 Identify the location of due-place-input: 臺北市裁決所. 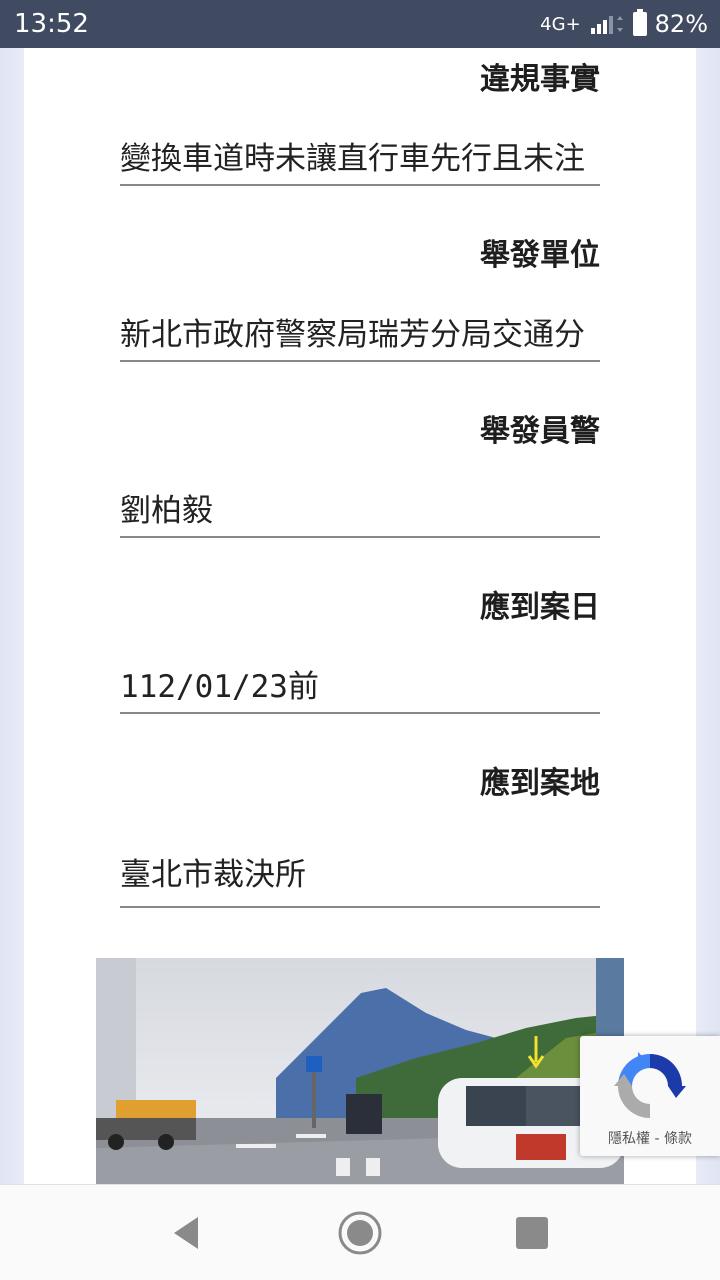
(360, 878).